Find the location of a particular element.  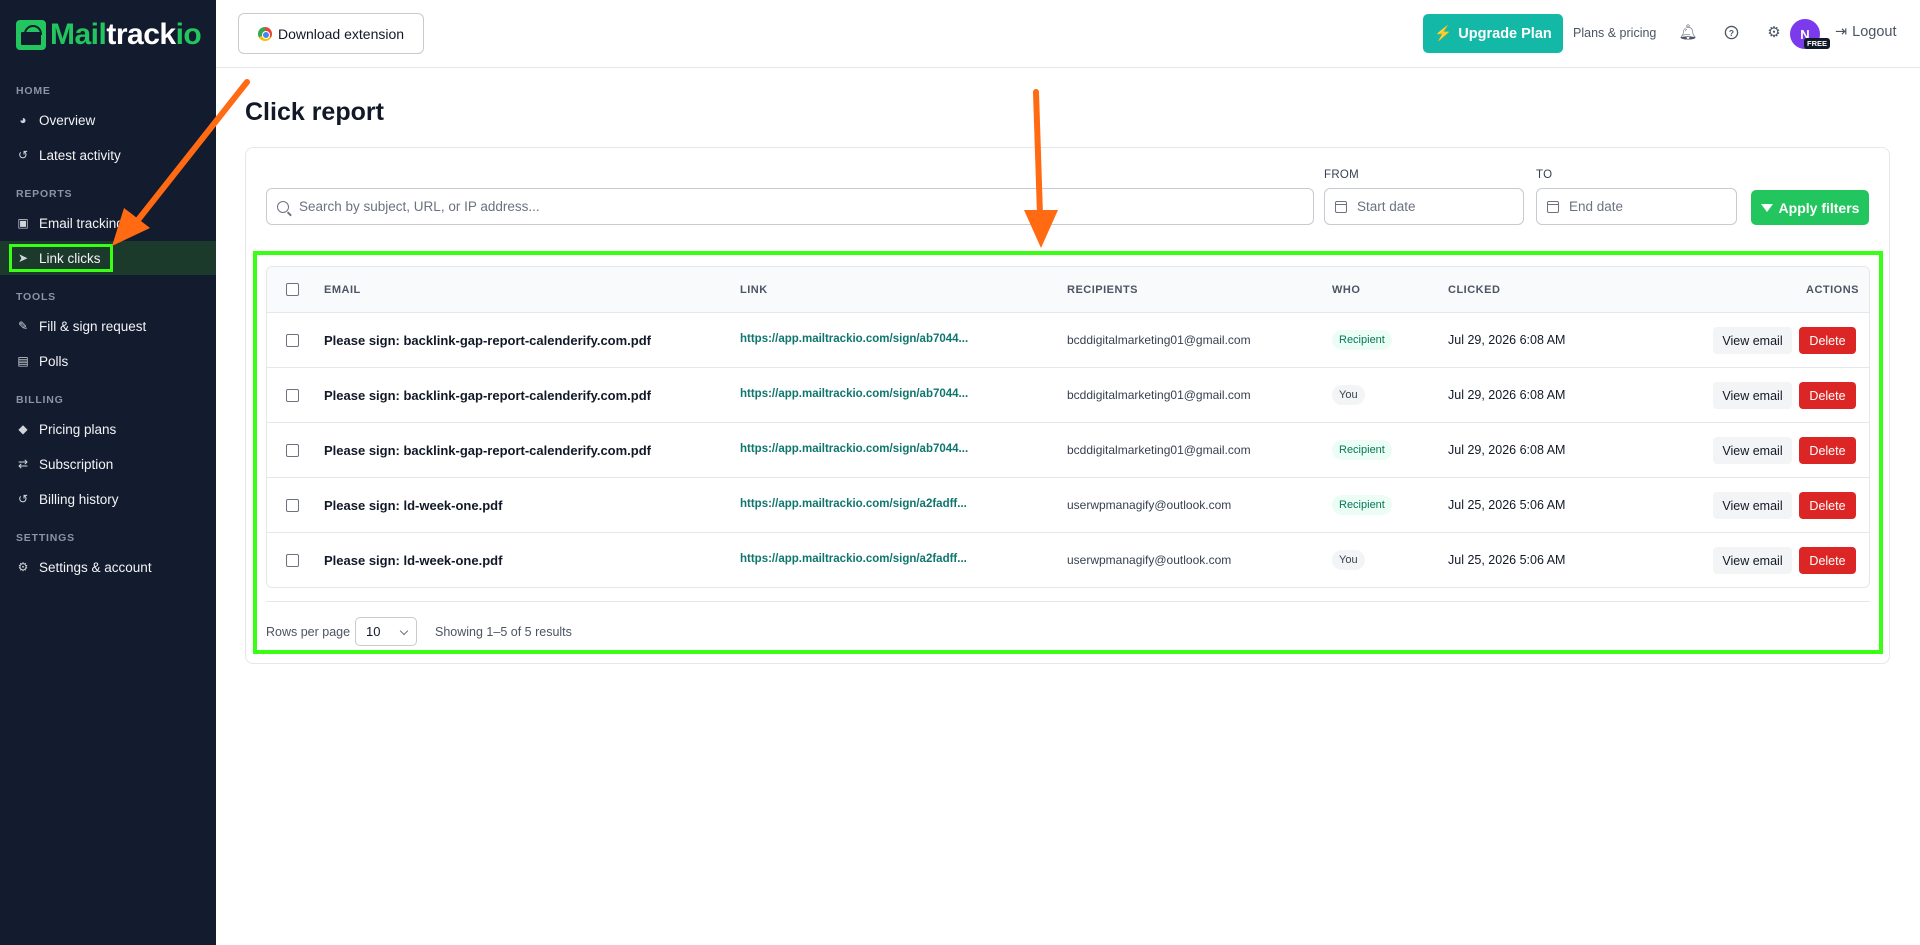

tags-icon: ◆ is located at coordinates (23, 429).